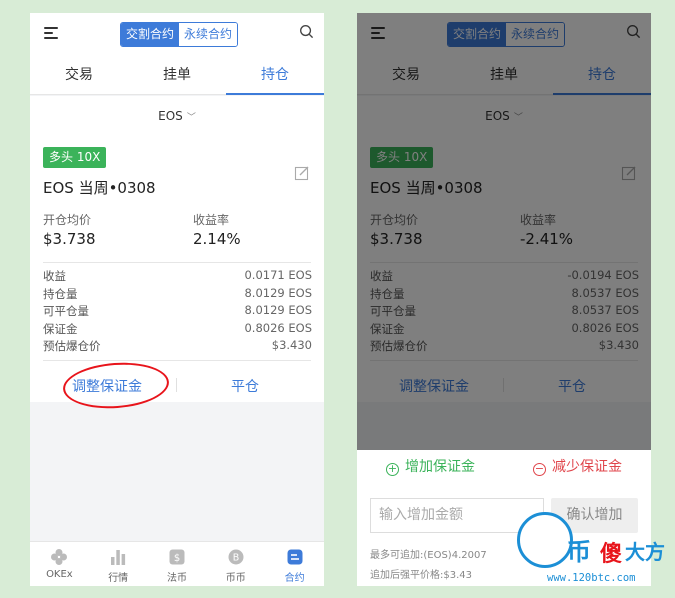 Image resolution: width=675 pixels, height=598 pixels. Describe the element at coordinates (545, 540) in the screenshot. I see `watermark-logo-icon` at that location.